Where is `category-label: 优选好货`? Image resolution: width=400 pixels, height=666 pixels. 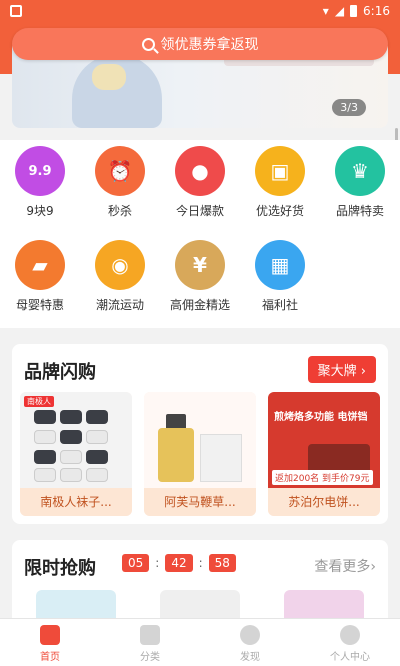 category-label: 优选好货 is located at coordinates (279, 211).